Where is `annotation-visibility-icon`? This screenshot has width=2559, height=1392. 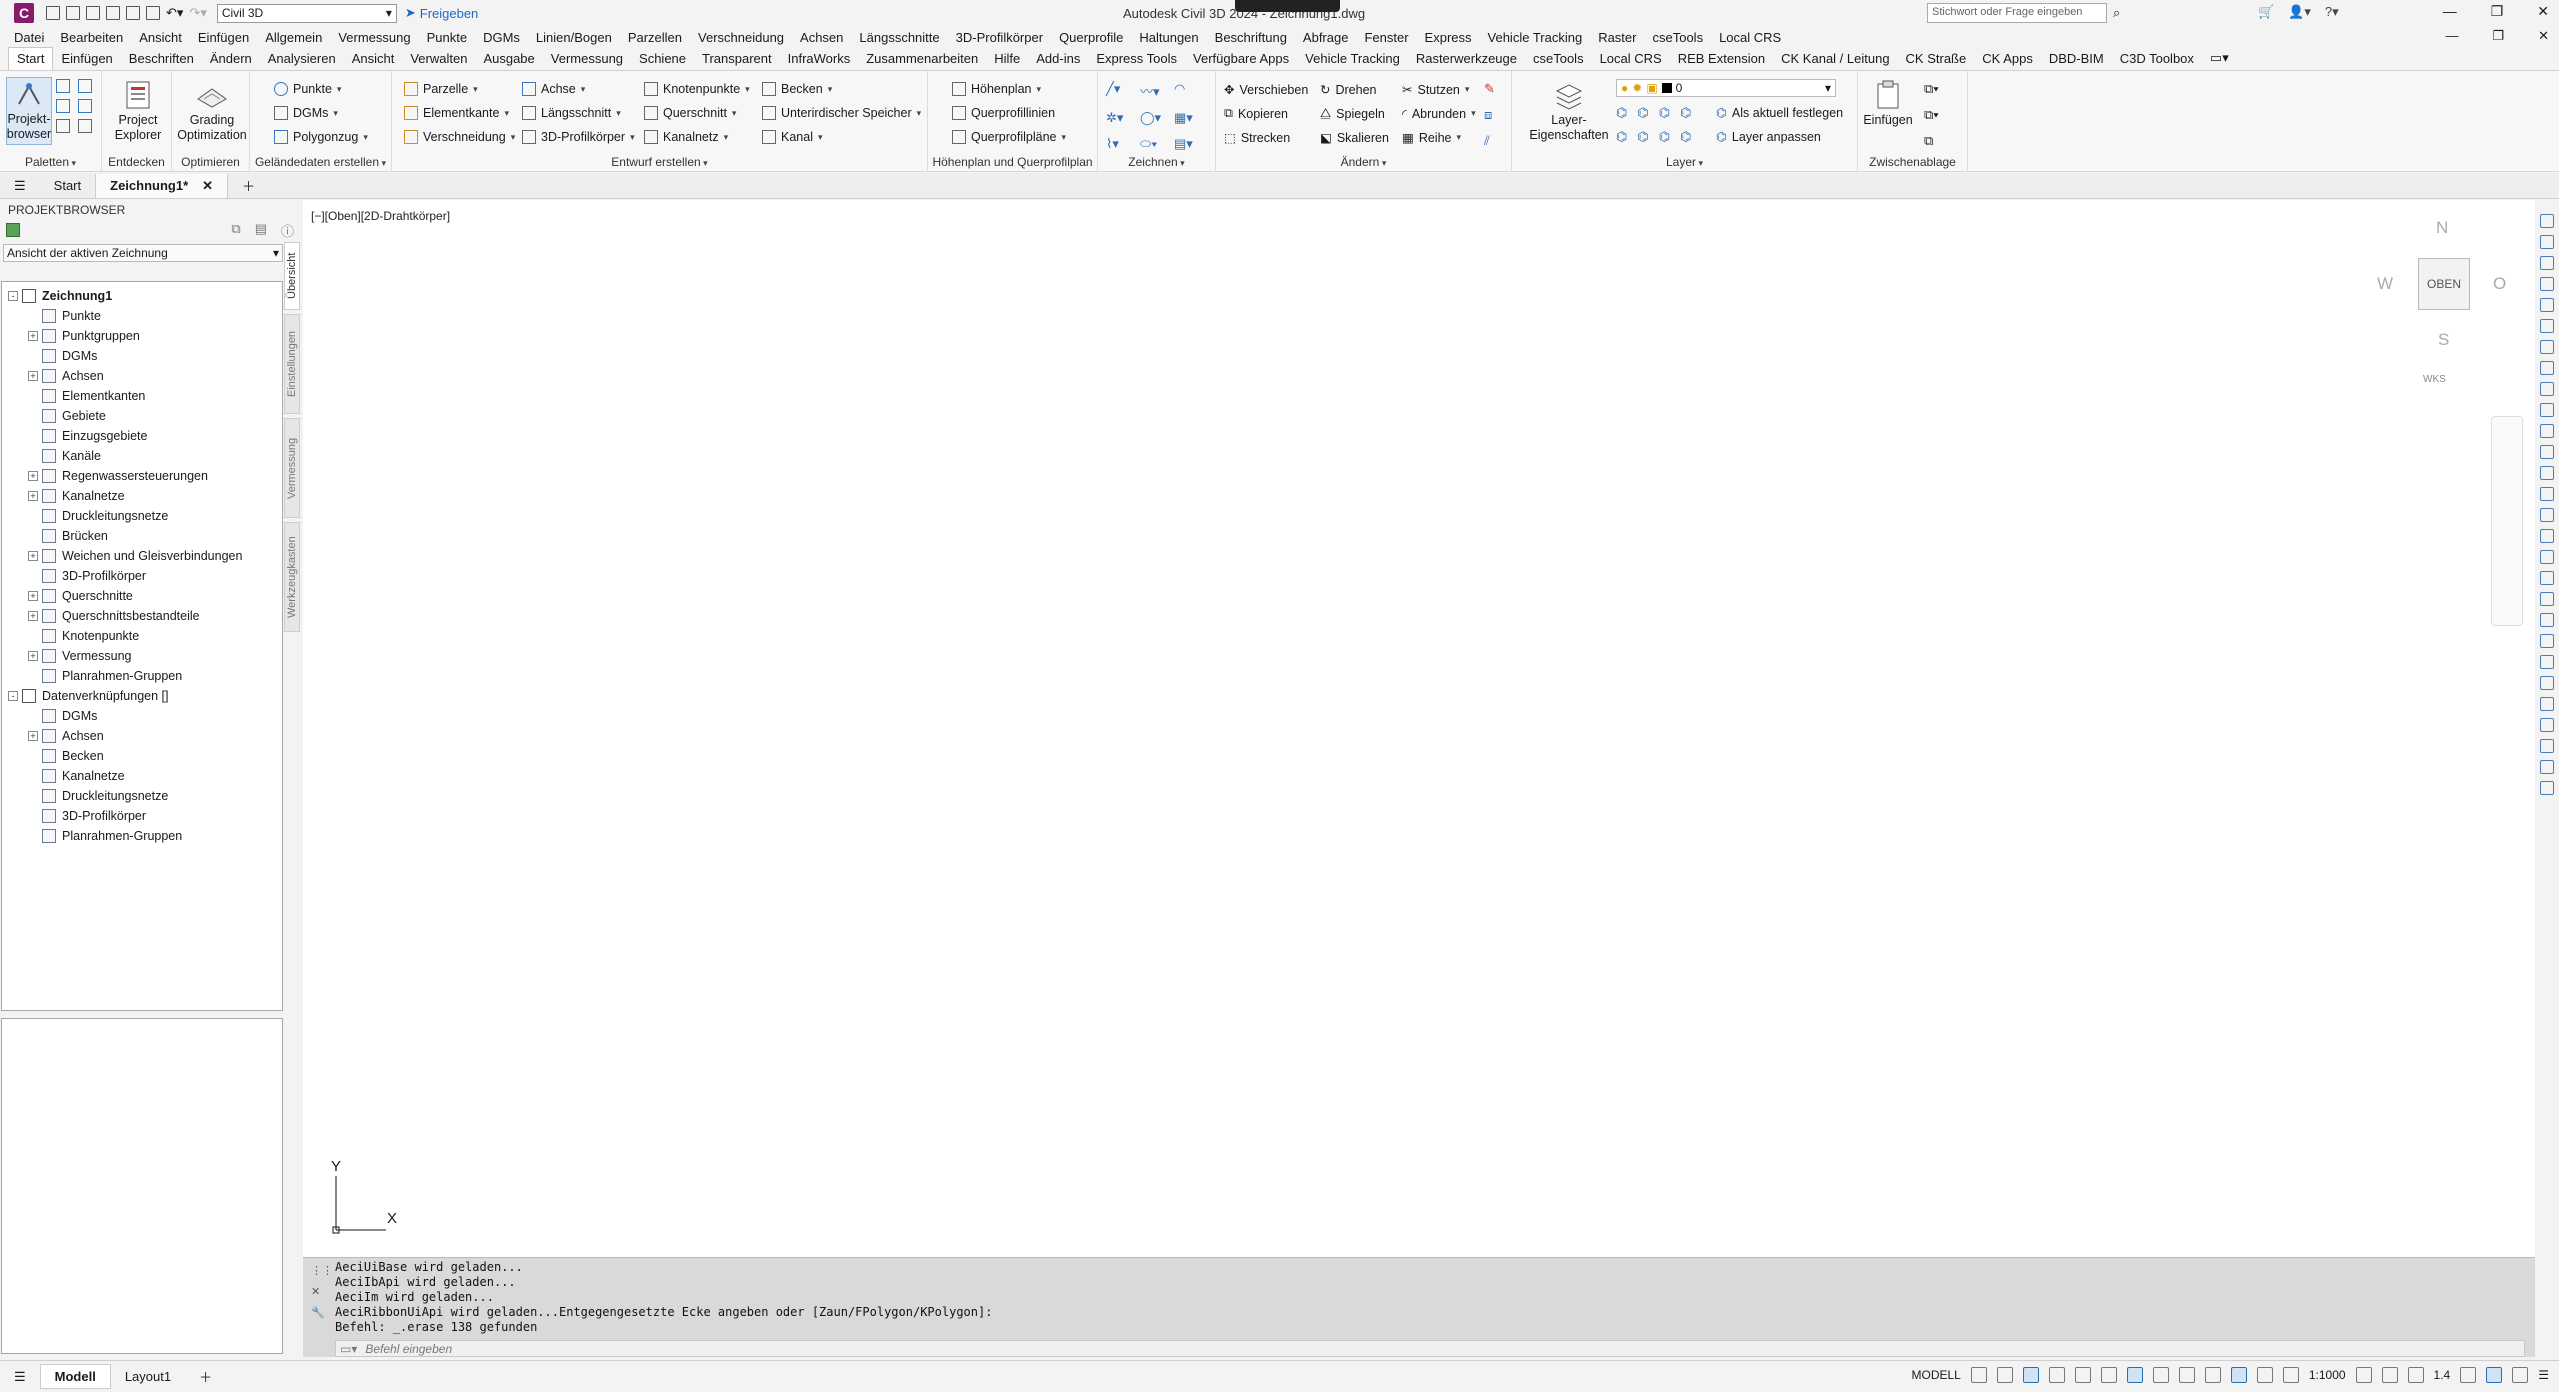
annotation-visibility-icon is located at coordinates (2264, 1375).